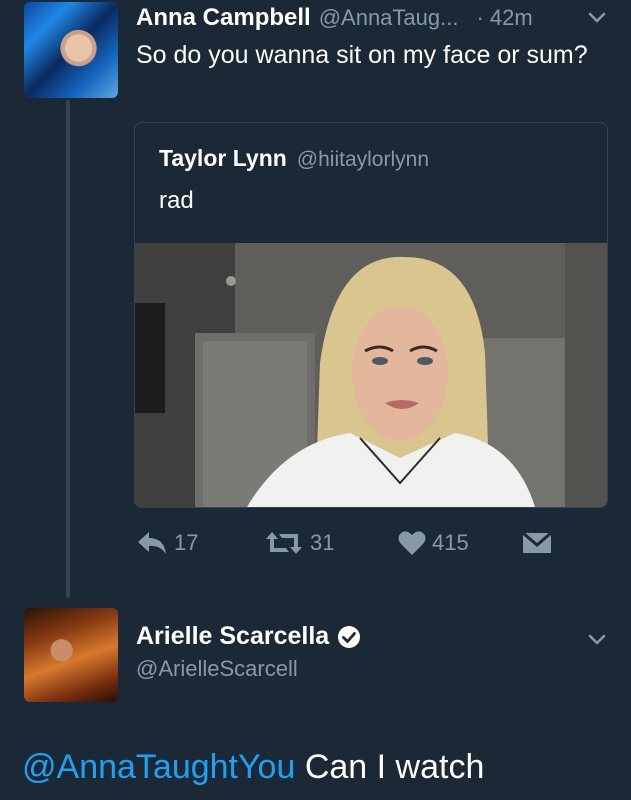 Image resolution: width=631 pixels, height=800 pixels. Describe the element at coordinates (349, 636) in the screenshot. I see `verified-badge-icon` at that location.